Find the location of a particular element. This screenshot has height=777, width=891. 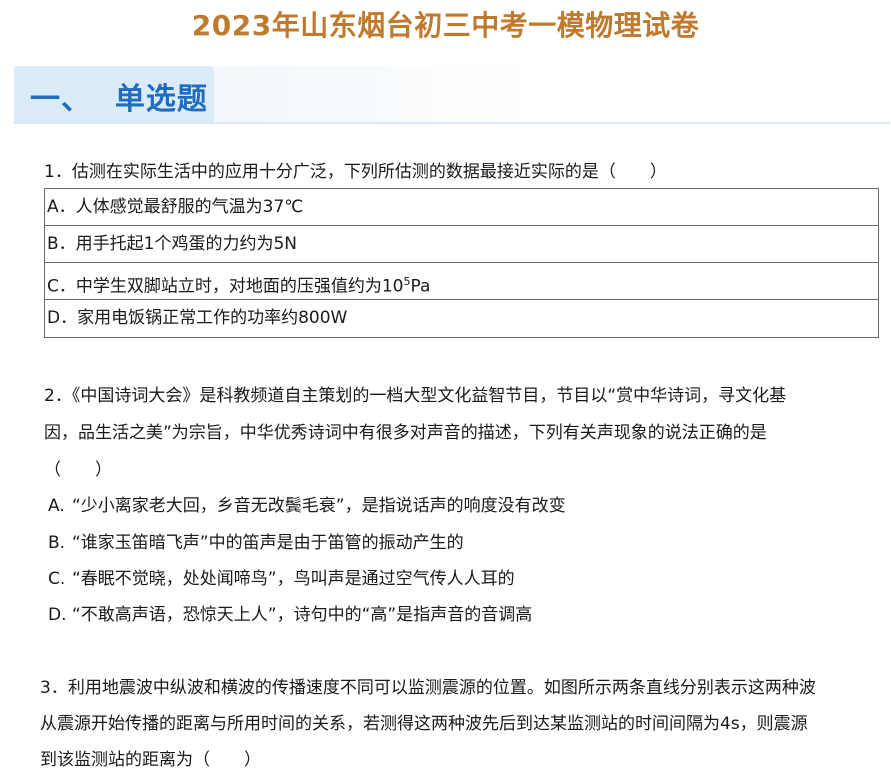

question-1-option-c-text: C．中学生双脚站立时，对地面的压强值约为10 is located at coordinates (225, 286).